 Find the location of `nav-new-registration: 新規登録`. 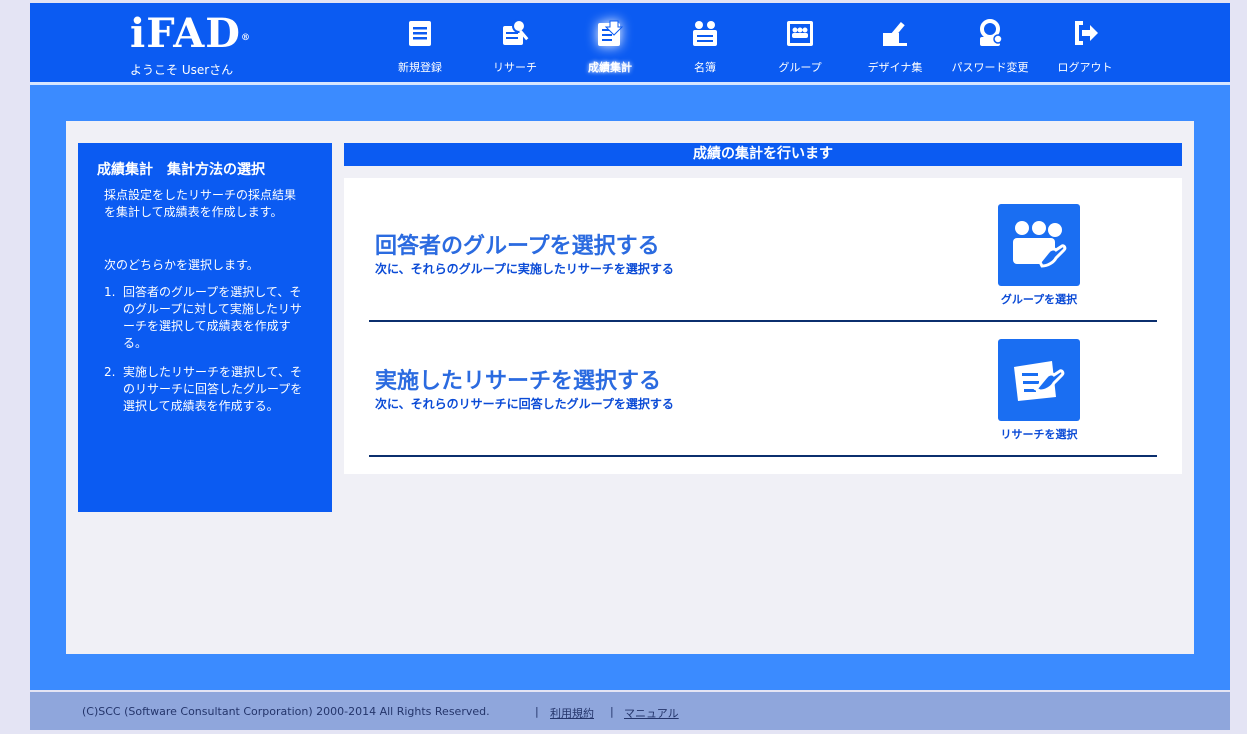

nav-new-registration: 新規登録 is located at coordinates (420, 42).